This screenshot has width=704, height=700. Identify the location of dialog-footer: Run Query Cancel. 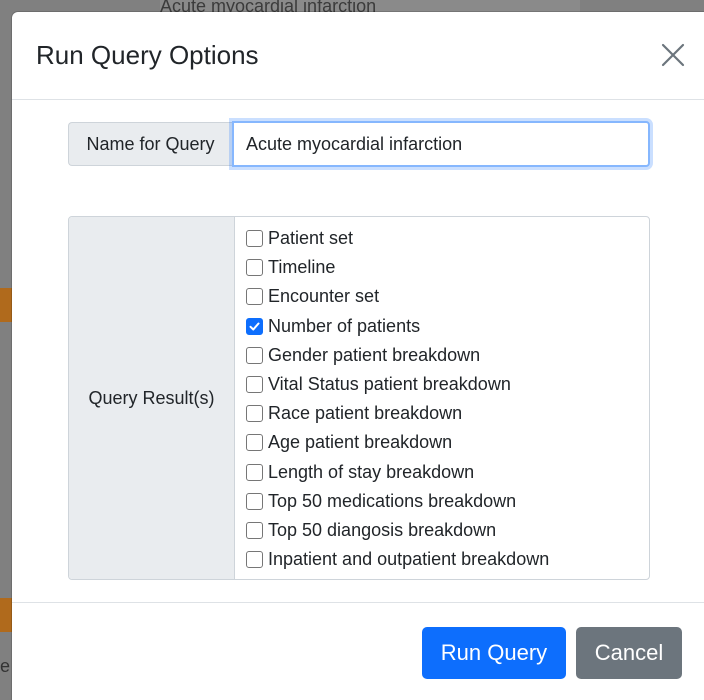
(358, 651).